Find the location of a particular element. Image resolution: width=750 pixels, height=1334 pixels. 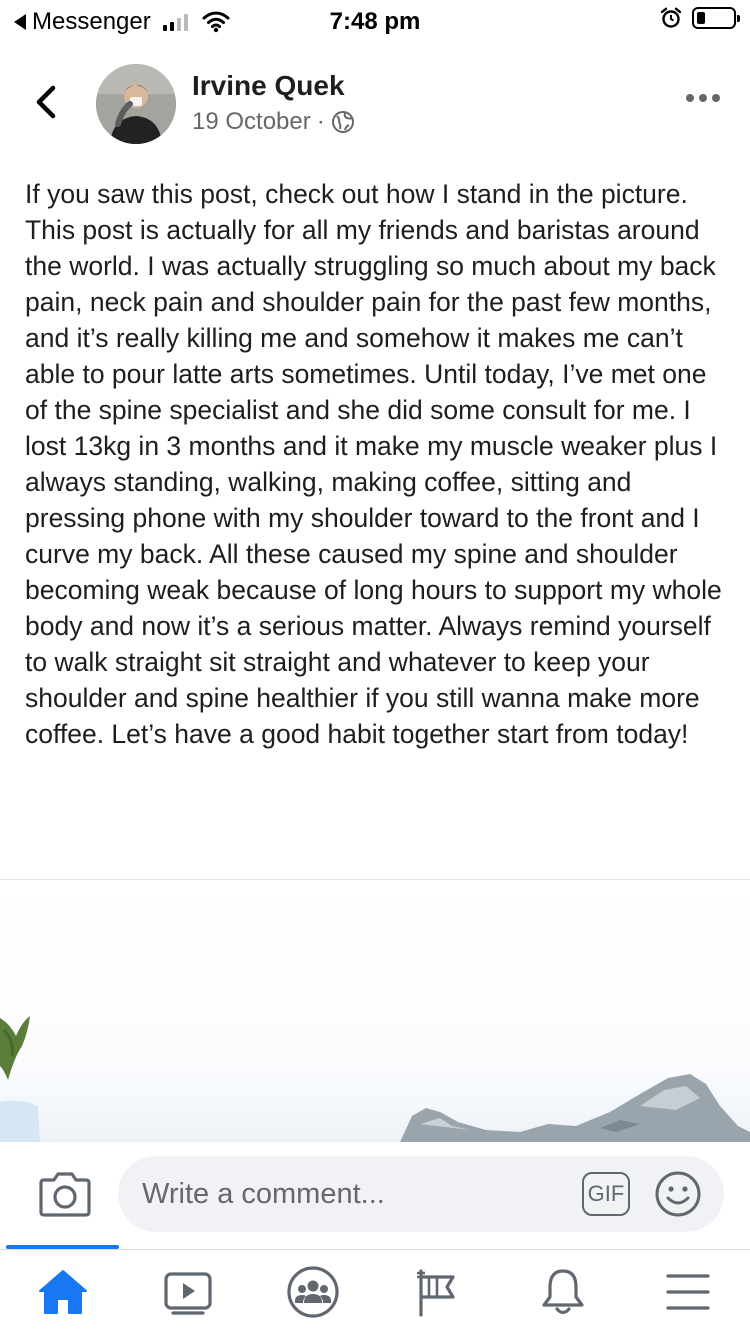

menu-icon is located at coordinates (687, 1292).